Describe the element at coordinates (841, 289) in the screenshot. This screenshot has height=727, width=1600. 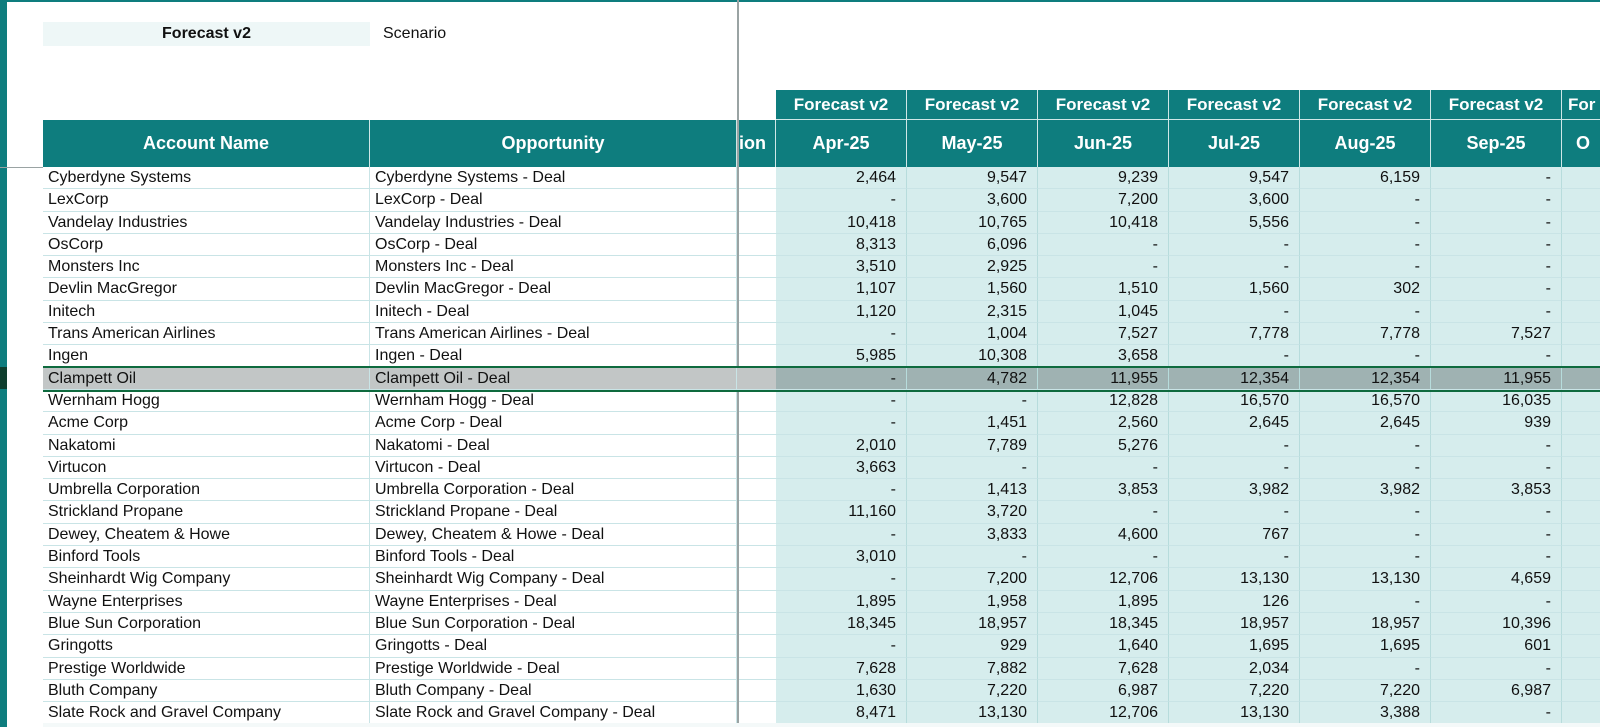
I see `month-cell-apr: 1,107` at that location.